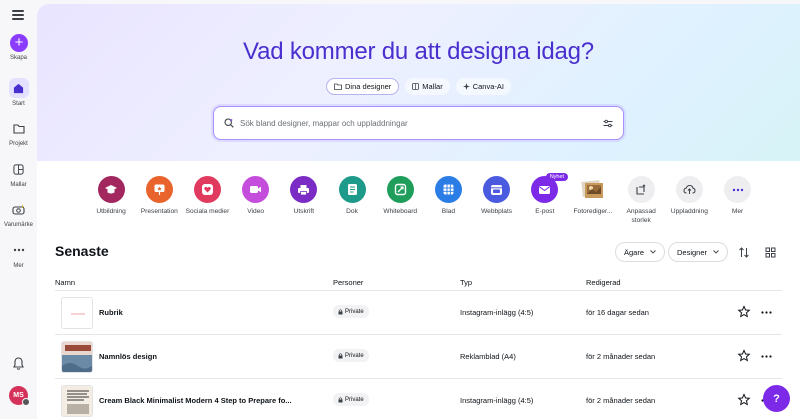  I want to click on custom-size-icon, so click(641, 189).